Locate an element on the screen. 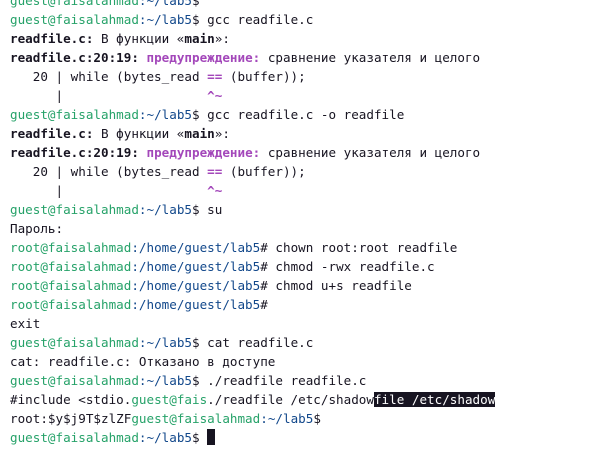 The width and height of the screenshot is (595, 458). command-text: chmod u+s readfile is located at coordinates (339, 285).